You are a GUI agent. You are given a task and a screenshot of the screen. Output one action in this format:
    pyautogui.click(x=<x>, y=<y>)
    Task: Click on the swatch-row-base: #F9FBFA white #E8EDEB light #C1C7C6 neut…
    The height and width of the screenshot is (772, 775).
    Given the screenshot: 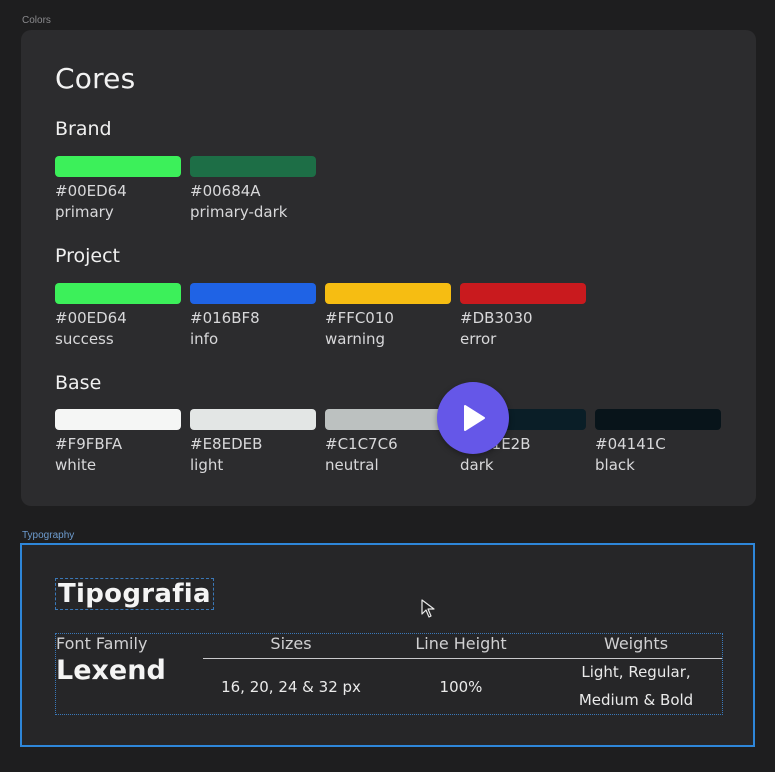 What is the action you would take?
    pyautogui.click(x=388, y=442)
    